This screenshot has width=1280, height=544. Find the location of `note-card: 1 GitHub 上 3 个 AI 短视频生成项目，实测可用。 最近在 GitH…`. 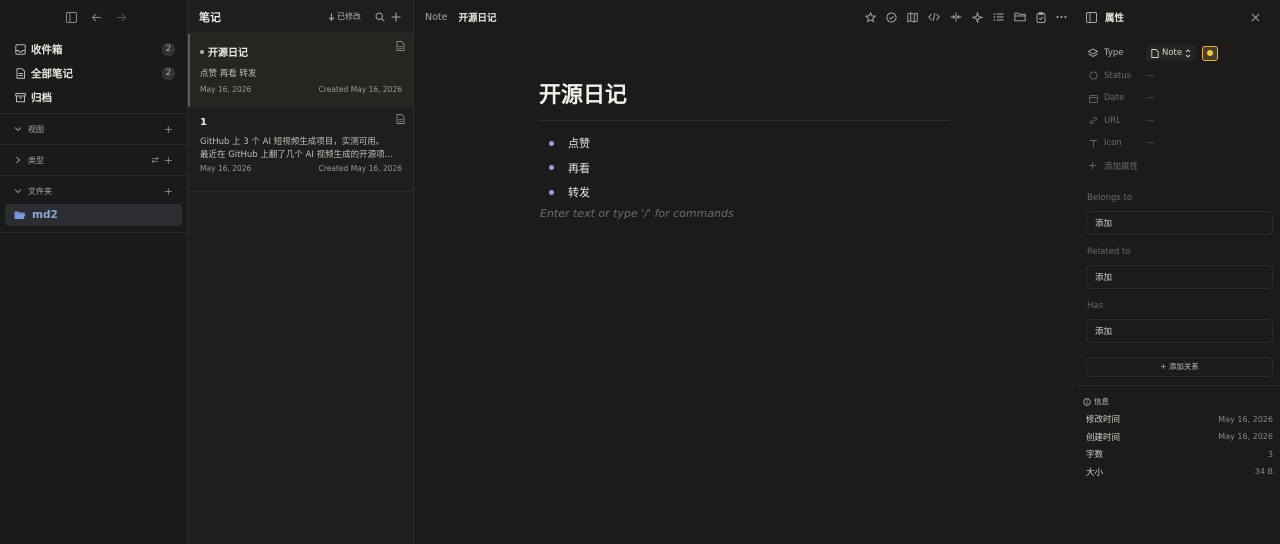

note-card: 1 GitHub 上 3 个 AI 短视频生成项目，实测可用。 最近在 GitH… is located at coordinates (300, 149).